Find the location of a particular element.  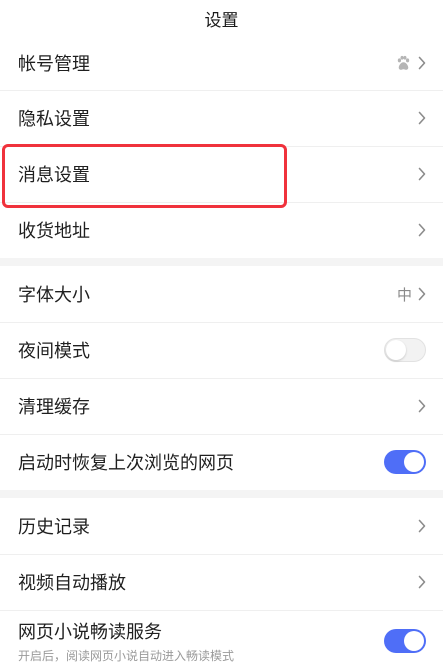

message-right is located at coordinates (422, 174).